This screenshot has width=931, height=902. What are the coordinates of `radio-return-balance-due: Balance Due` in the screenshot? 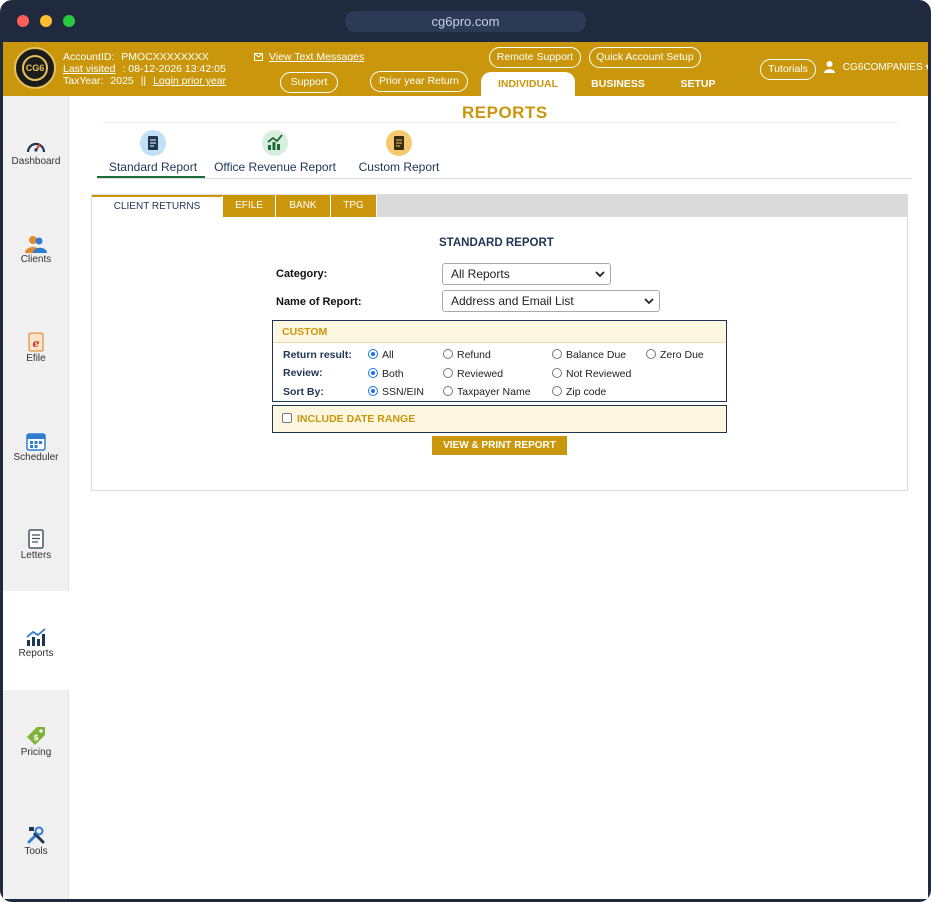 It's located at (589, 355).